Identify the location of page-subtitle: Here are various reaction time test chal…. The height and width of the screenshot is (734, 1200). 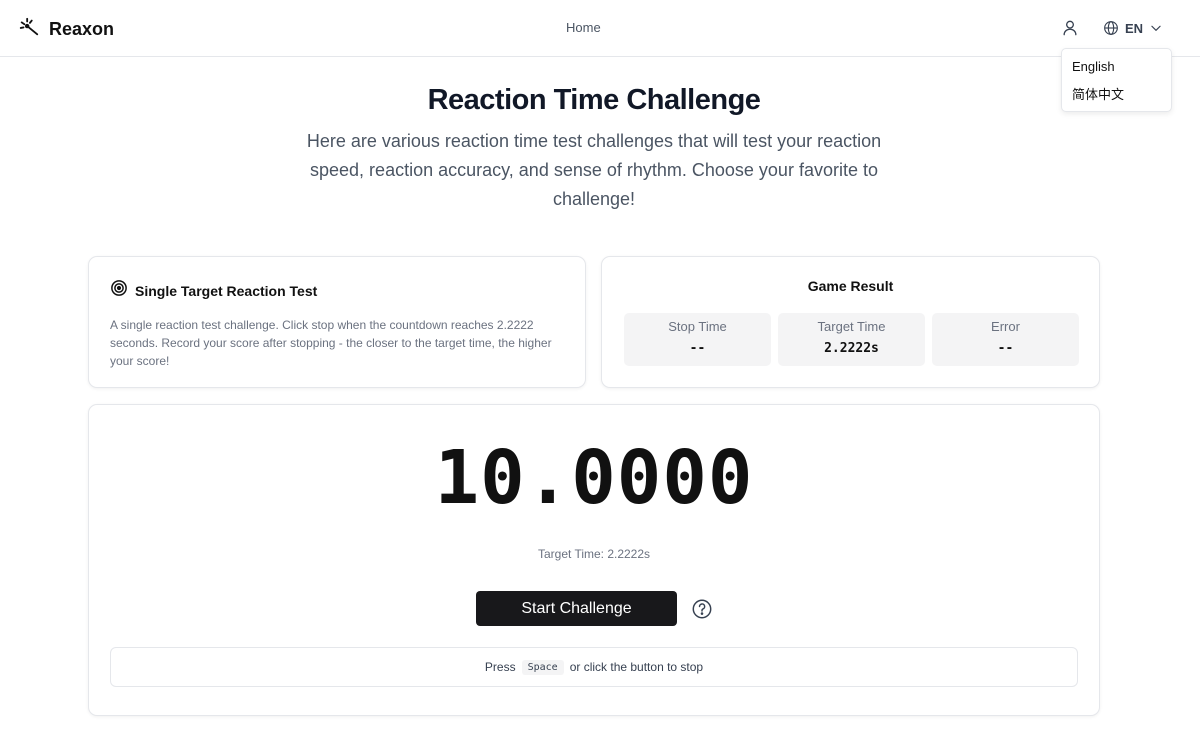
(594, 170).